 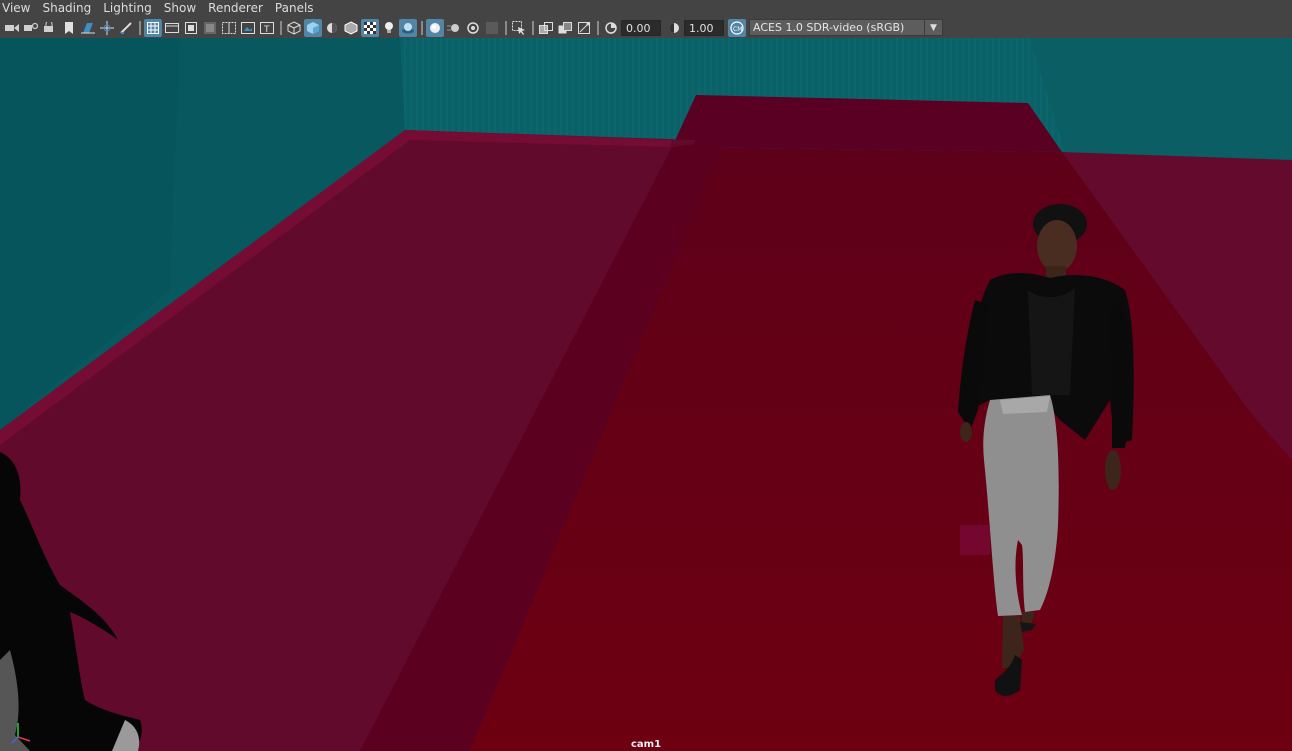 What do you see at coordinates (408, 27) in the screenshot?
I see `shadows-icon` at bounding box center [408, 27].